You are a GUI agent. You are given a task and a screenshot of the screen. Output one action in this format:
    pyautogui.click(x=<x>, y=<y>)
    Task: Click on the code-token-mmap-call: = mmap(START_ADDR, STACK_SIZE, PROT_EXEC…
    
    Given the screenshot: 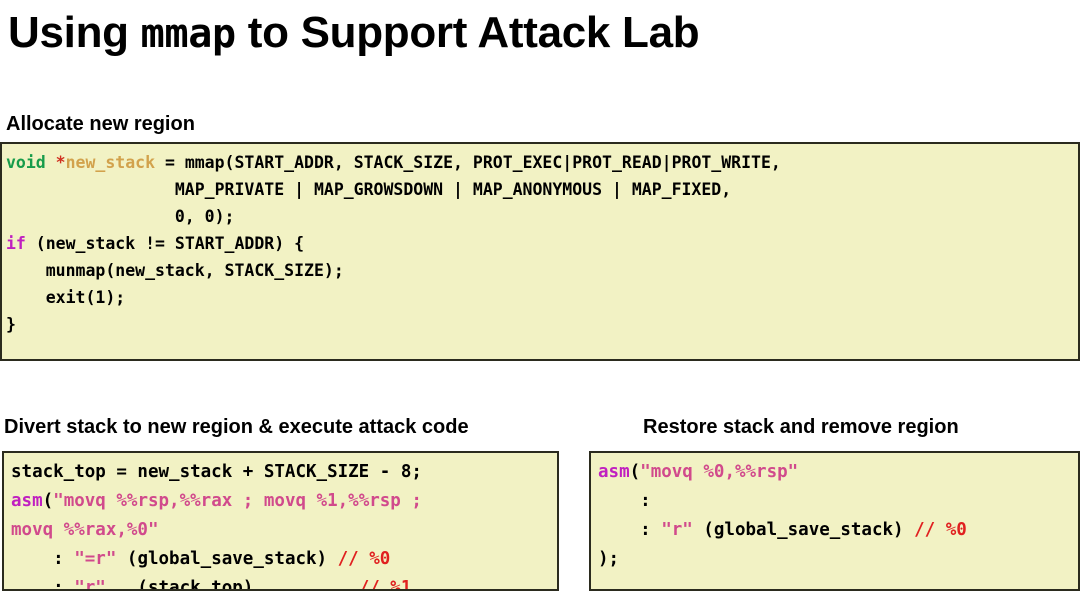 What is the action you would take?
    pyautogui.click(x=468, y=162)
    